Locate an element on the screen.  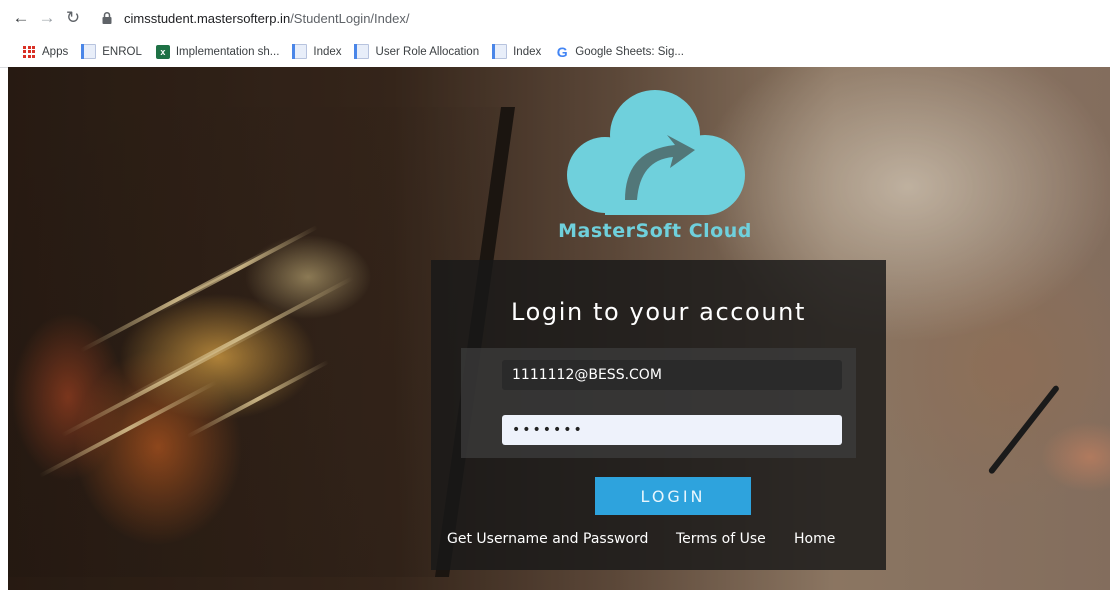
get-username-password-link: Get Username and Password is located at coordinates (547, 539).